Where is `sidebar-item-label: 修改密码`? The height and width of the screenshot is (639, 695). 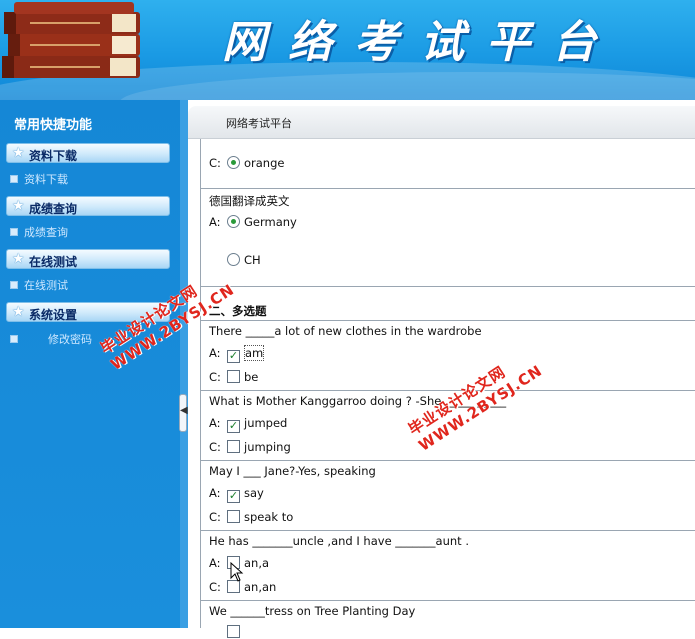 sidebar-item-label: 修改密码 is located at coordinates (70, 339).